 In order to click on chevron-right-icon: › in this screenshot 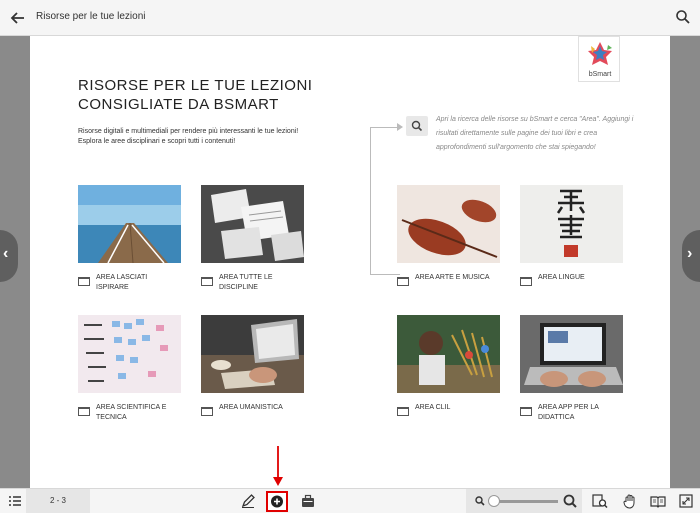, I will do `click(690, 253)`.